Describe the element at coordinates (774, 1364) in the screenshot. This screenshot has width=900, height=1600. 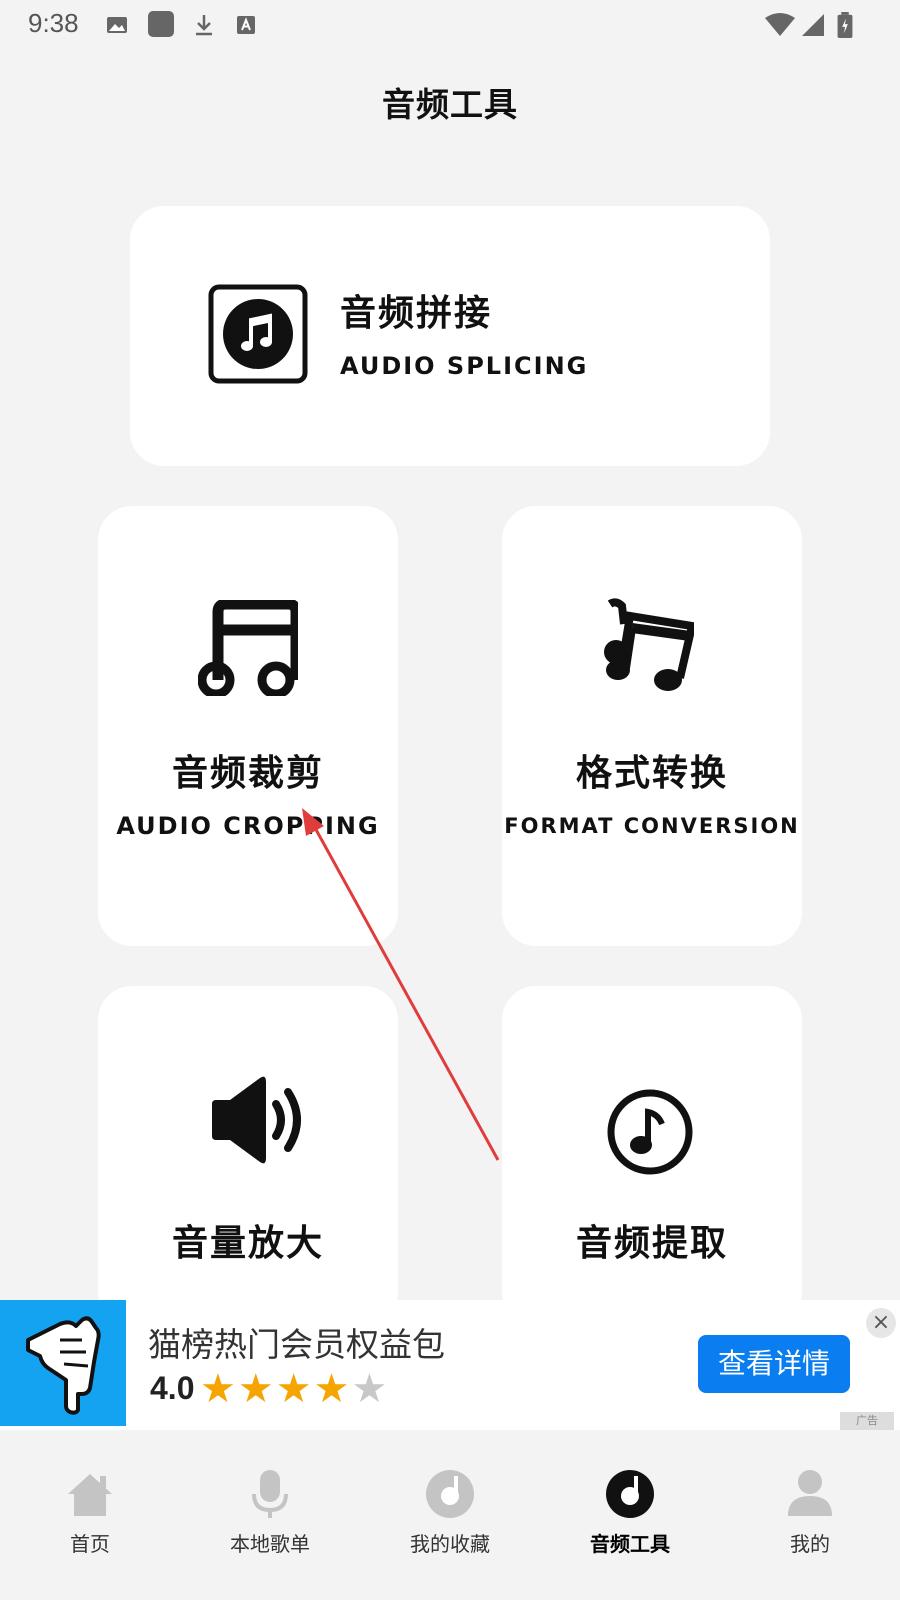
I see `ad-view-details-button: 查看详情` at that location.